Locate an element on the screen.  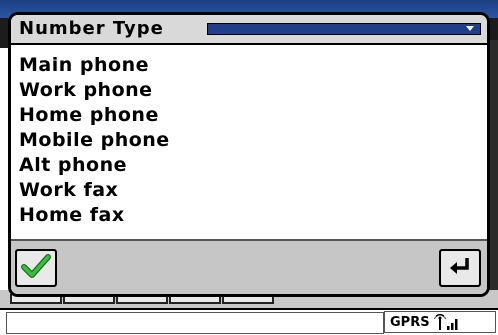
list-item-home-fax: Home fax is located at coordinates (94, 215).